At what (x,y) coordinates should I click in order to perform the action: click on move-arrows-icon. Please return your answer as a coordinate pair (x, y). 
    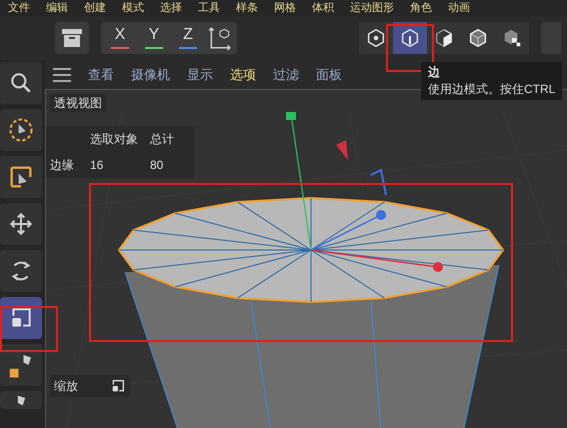
    Looking at the image, I should click on (21, 224).